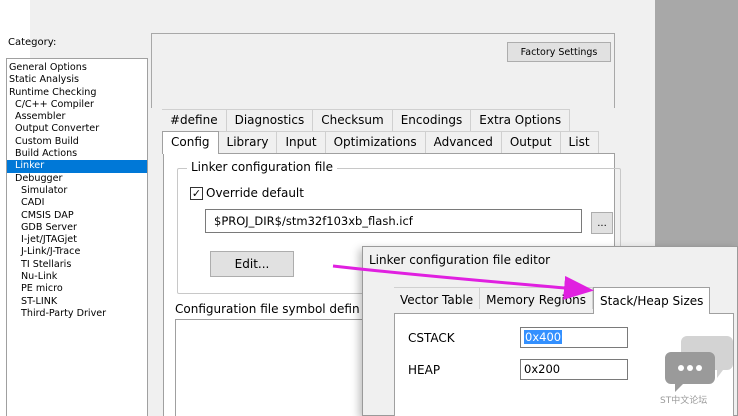  What do you see at coordinates (521, 120) in the screenshot?
I see `tab-extra-options: Extra Options` at bounding box center [521, 120].